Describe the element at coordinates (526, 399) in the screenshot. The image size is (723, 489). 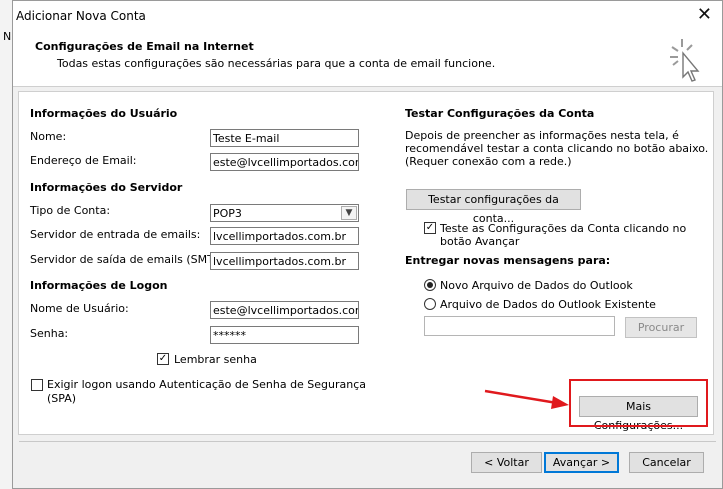
I see `annotation-arrow-icon` at that location.